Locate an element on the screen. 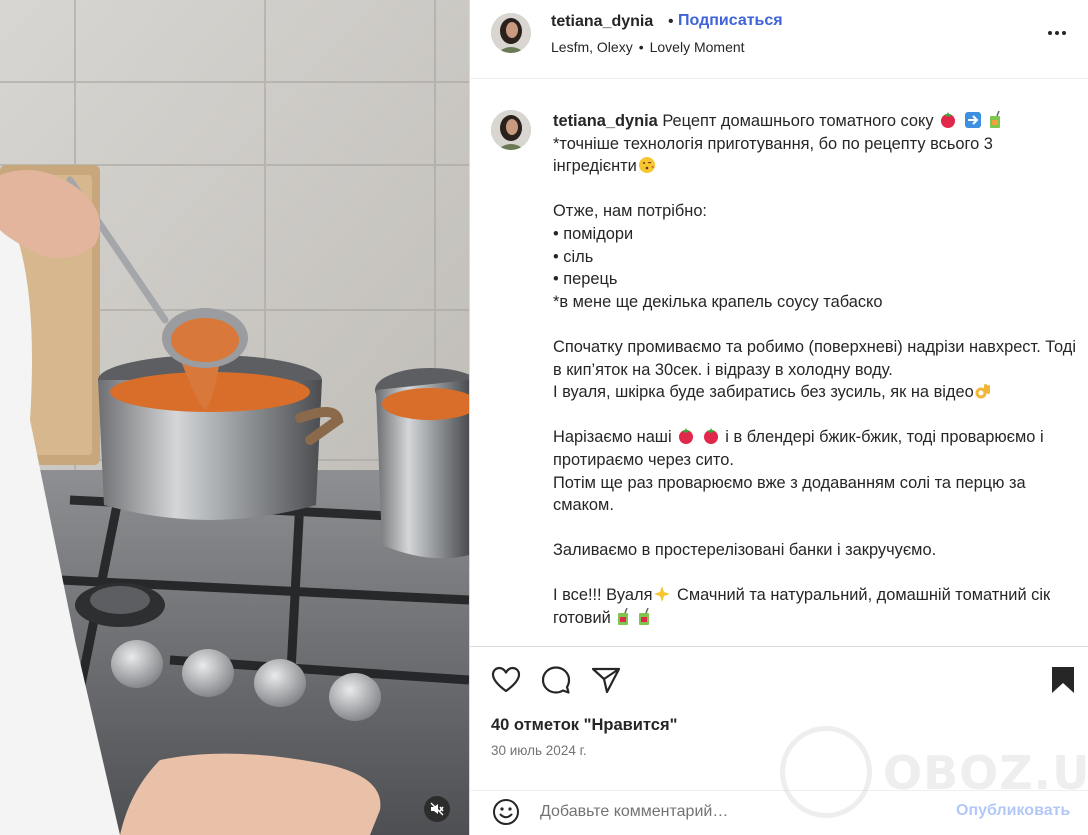 The height and width of the screenshot is (835, 1088). audio-attribution: Lesfm, Olexy • Lovely Moment is located at coordinates (648, 47).